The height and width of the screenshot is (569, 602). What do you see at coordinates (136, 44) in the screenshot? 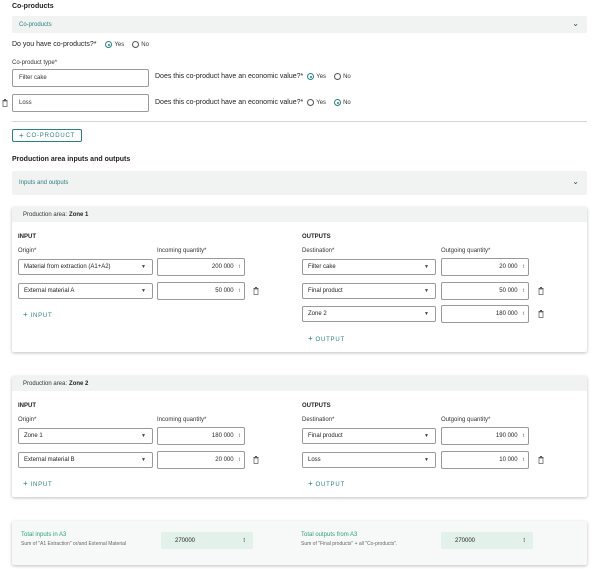
I see `has-coproducts-no-radio` at bounding box center [136, 44].